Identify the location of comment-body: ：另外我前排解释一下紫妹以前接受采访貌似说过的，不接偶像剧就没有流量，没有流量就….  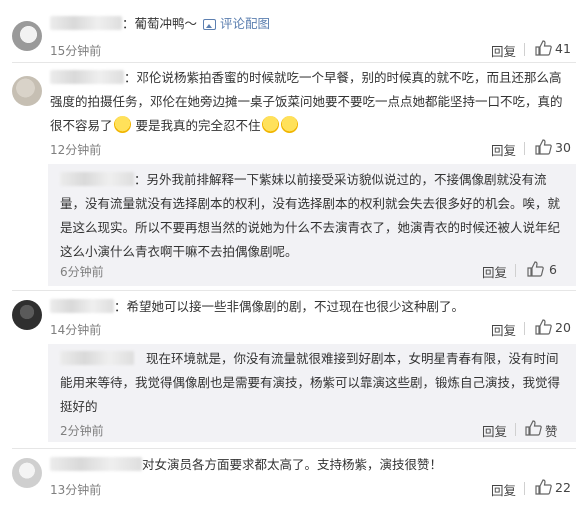
(310, 215).